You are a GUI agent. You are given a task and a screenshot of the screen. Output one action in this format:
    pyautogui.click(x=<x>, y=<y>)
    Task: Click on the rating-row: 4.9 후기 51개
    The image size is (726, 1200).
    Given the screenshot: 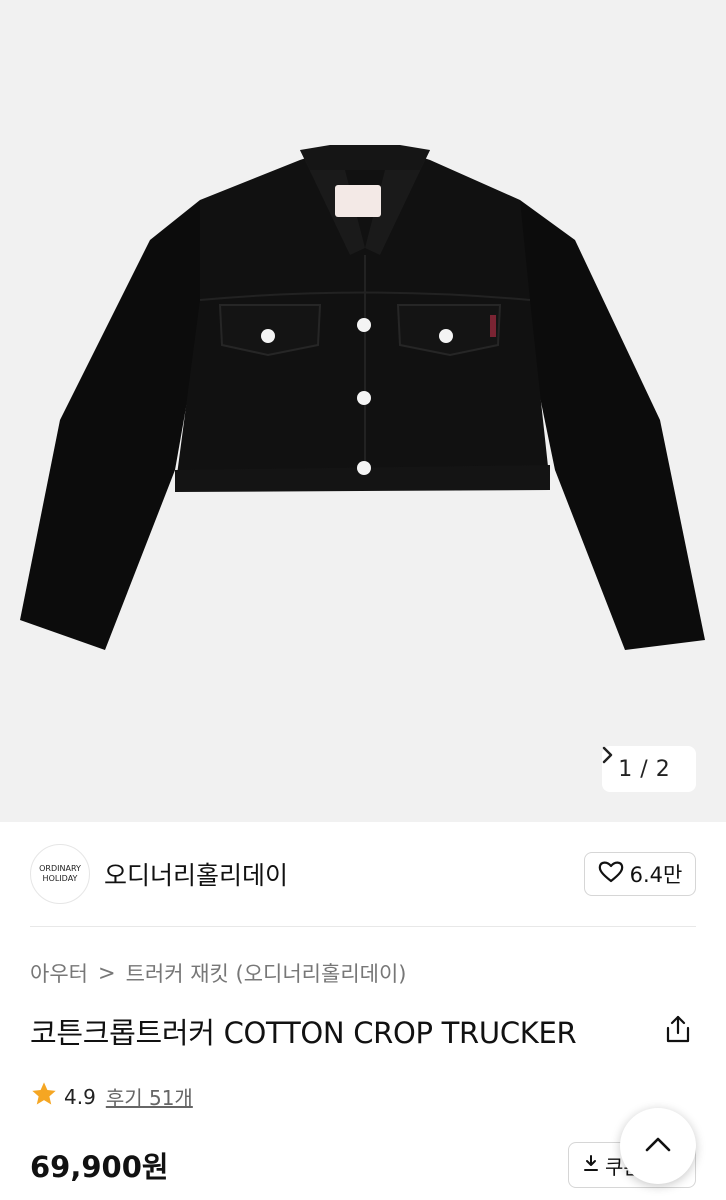 What is the action you would take?
    pyautogui.click(x=111, y=1096)
    